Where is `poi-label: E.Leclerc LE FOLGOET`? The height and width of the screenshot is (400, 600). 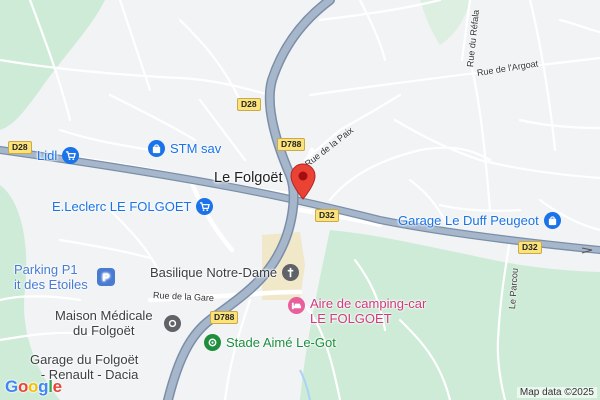 poi-label: E.Leclerc LE FOLGOET is located at coordinates (122, 206).